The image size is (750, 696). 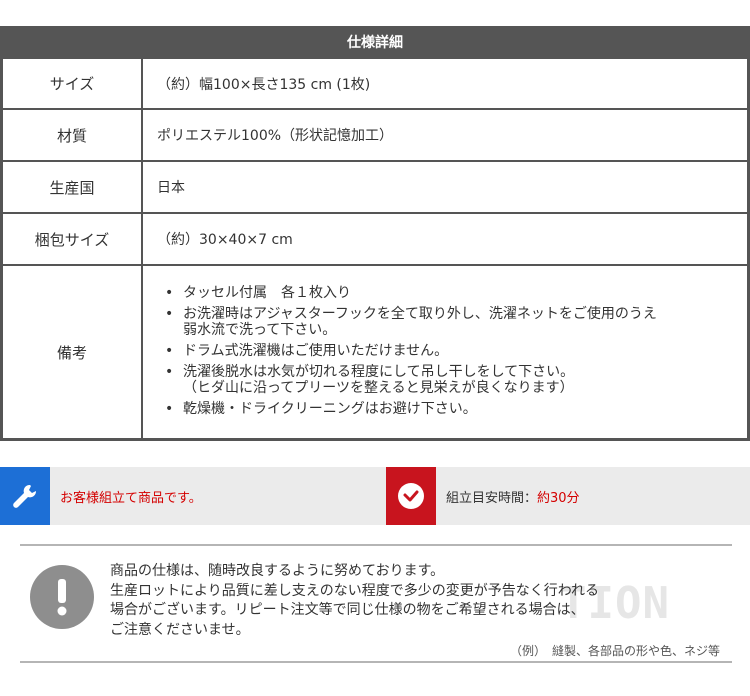 I want to click on assembly-notice-text: お客様組立て商品です。, so click(x=131, y=498).